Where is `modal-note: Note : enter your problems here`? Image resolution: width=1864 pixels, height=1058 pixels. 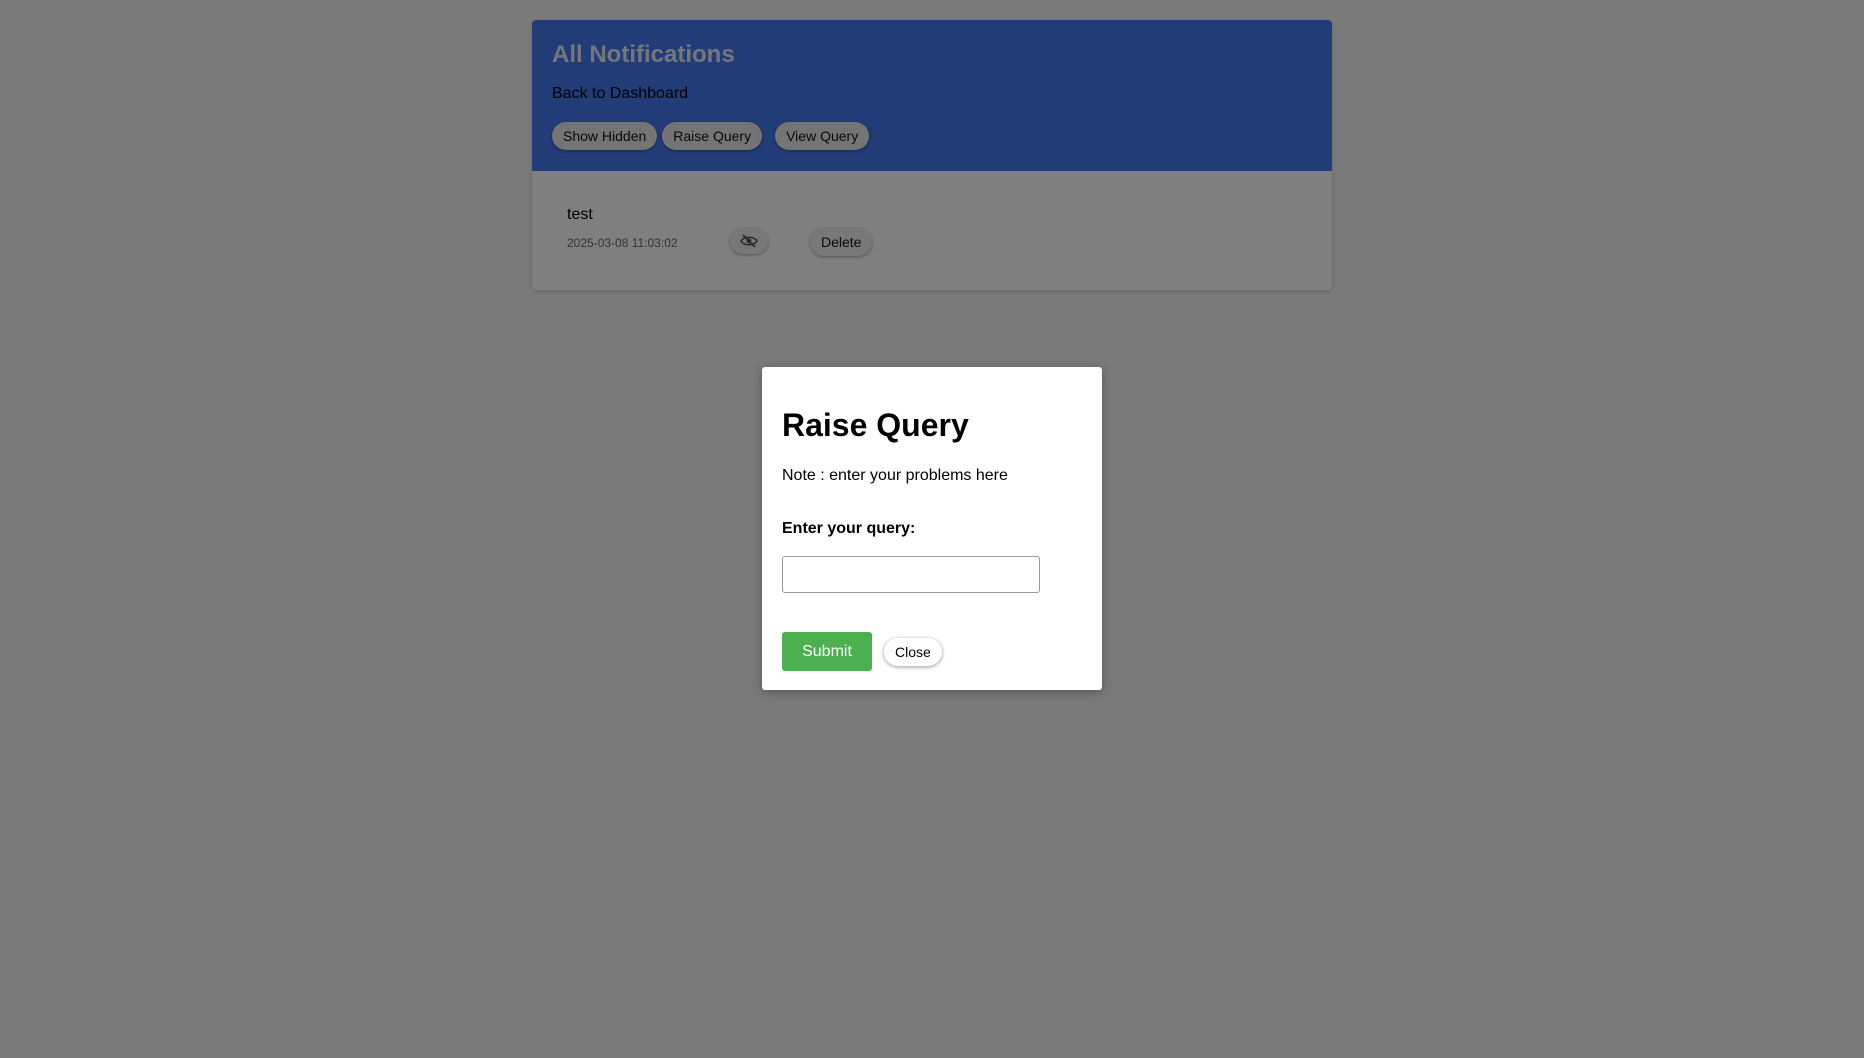 modal-note: Note : enter your problems here is located at coordinates (895, 475).